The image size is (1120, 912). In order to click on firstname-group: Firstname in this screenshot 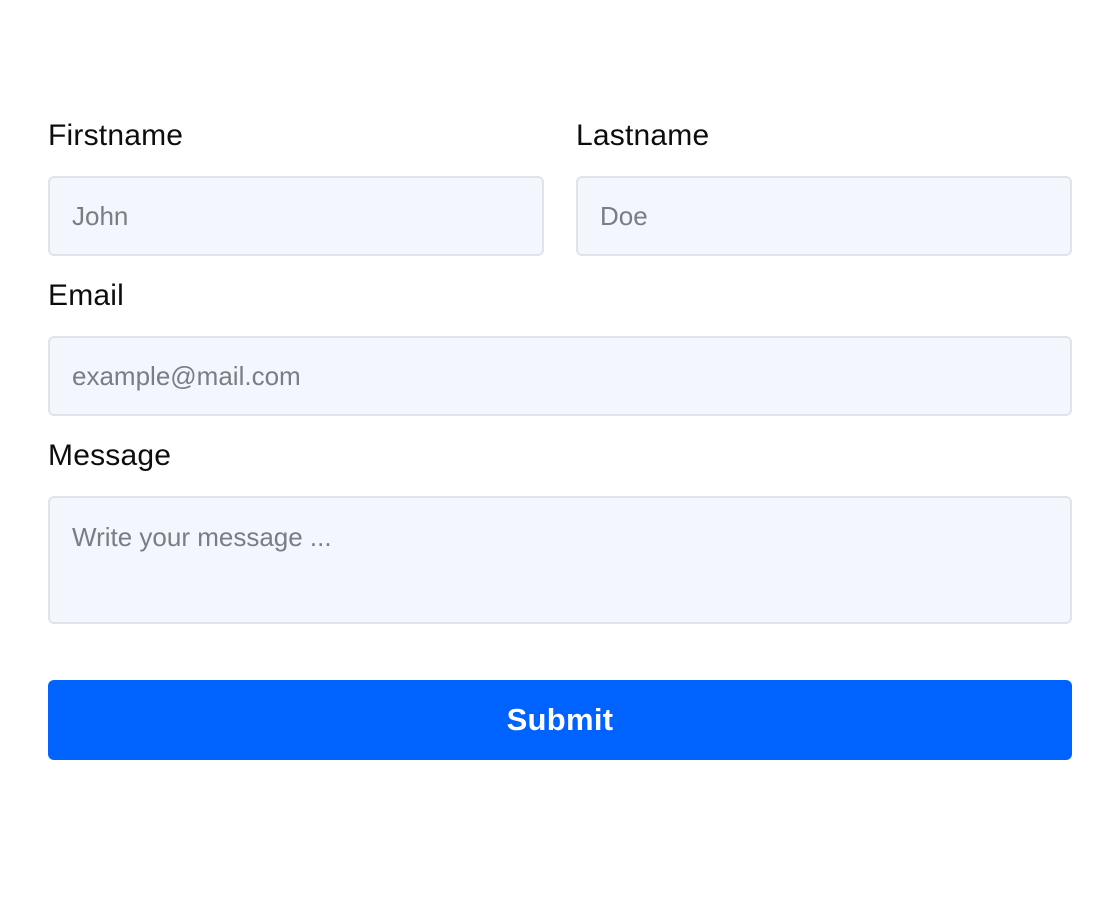, I will do `click(296, 184)`.